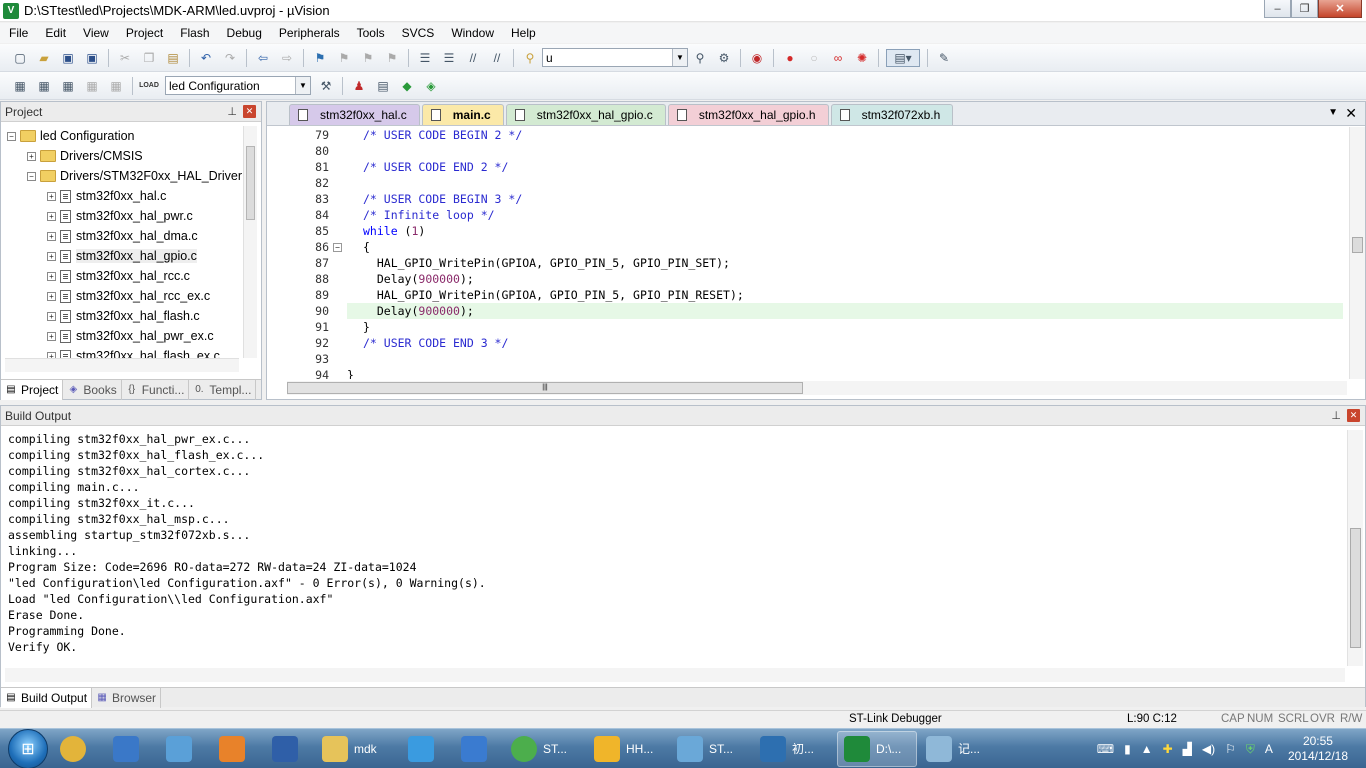 This screenshot has width=1366, height=768. I want to click on manage-project-icon: ♟, so click(359, 86).